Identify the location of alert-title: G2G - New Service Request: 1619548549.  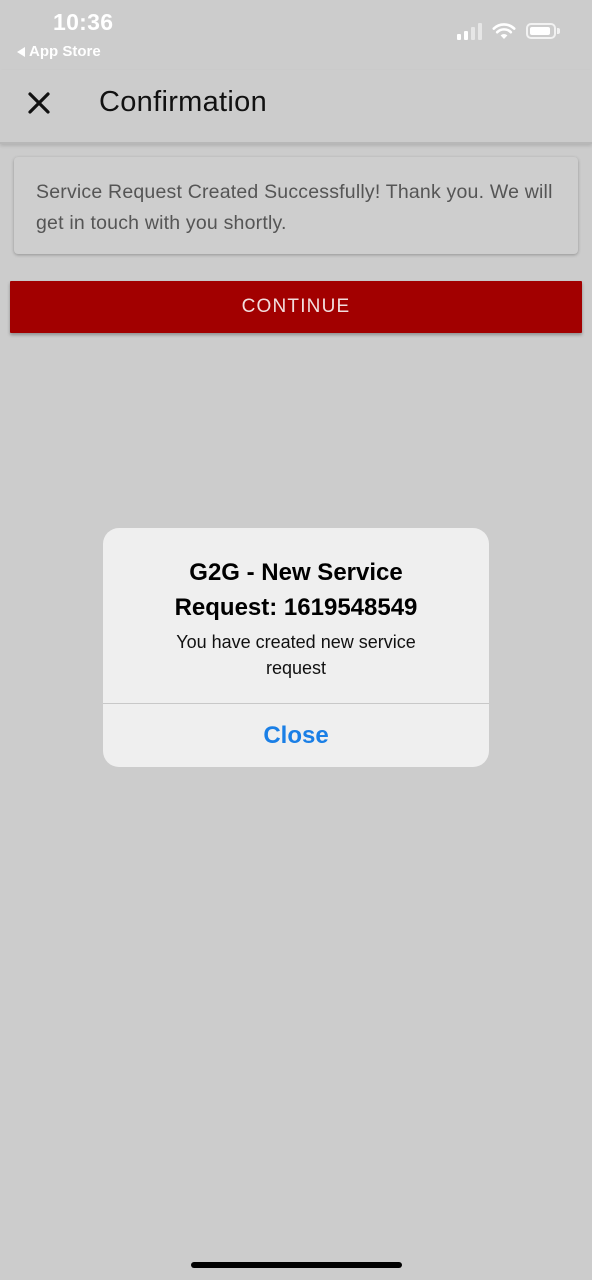
(296, 590).